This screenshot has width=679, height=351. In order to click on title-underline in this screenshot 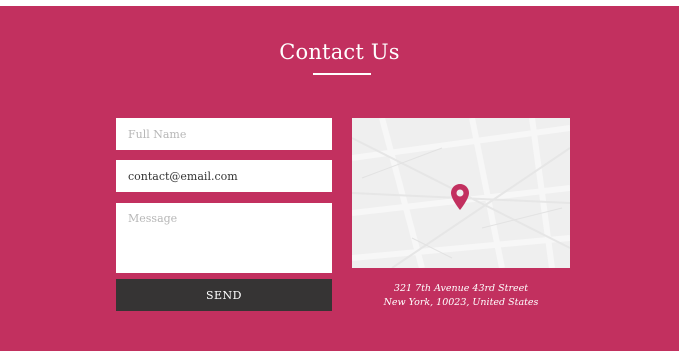, I will do `click(342, 74)`.